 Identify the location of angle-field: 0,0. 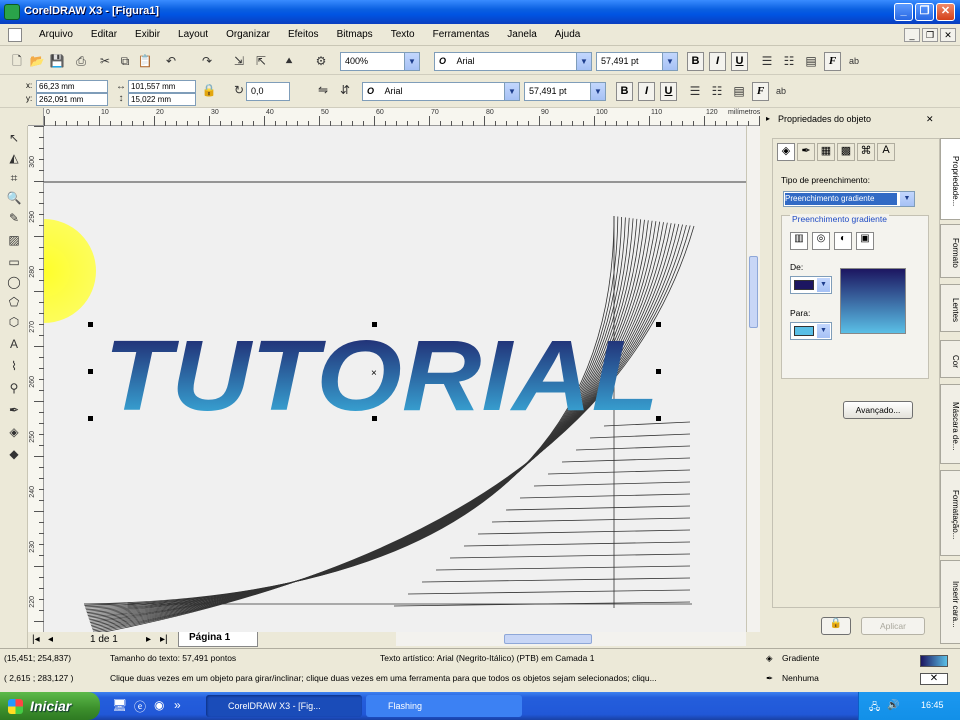
(268, 91).